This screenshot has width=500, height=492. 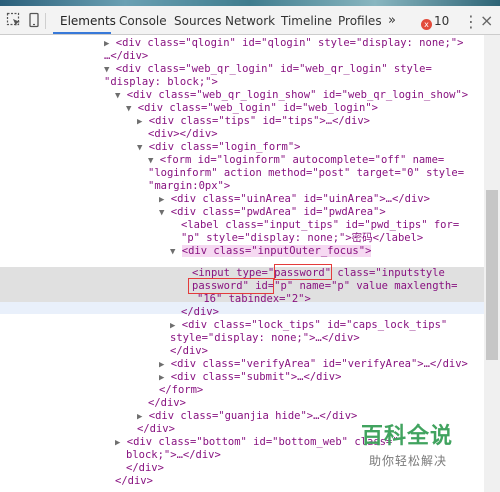 I want to click on active-tab-indicator, so click(x=82, y=33).